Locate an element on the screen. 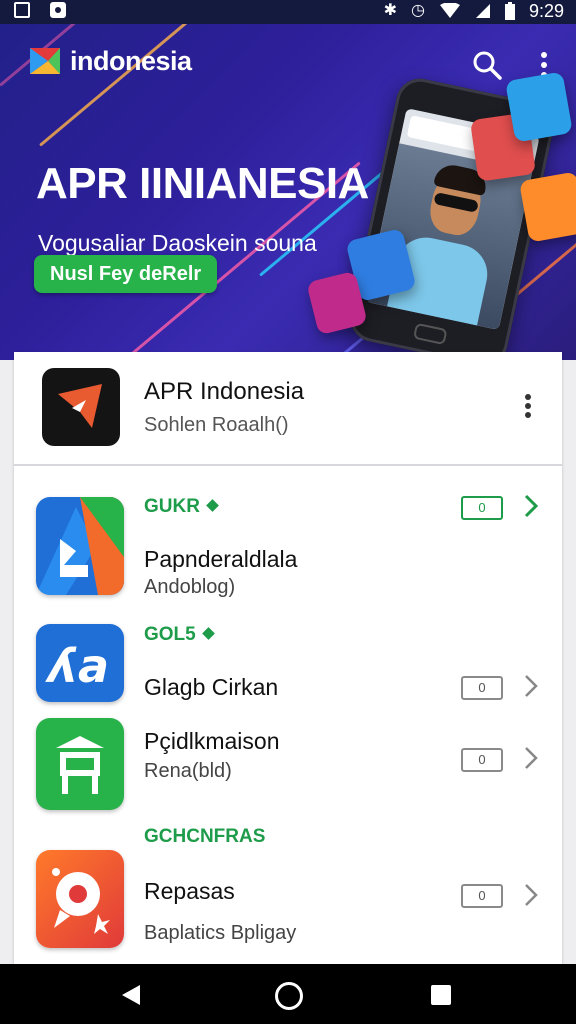 The image size is (576, 1024). hero-cta-button: Nusl Fey deRelr is located at coordinates (126, 274).